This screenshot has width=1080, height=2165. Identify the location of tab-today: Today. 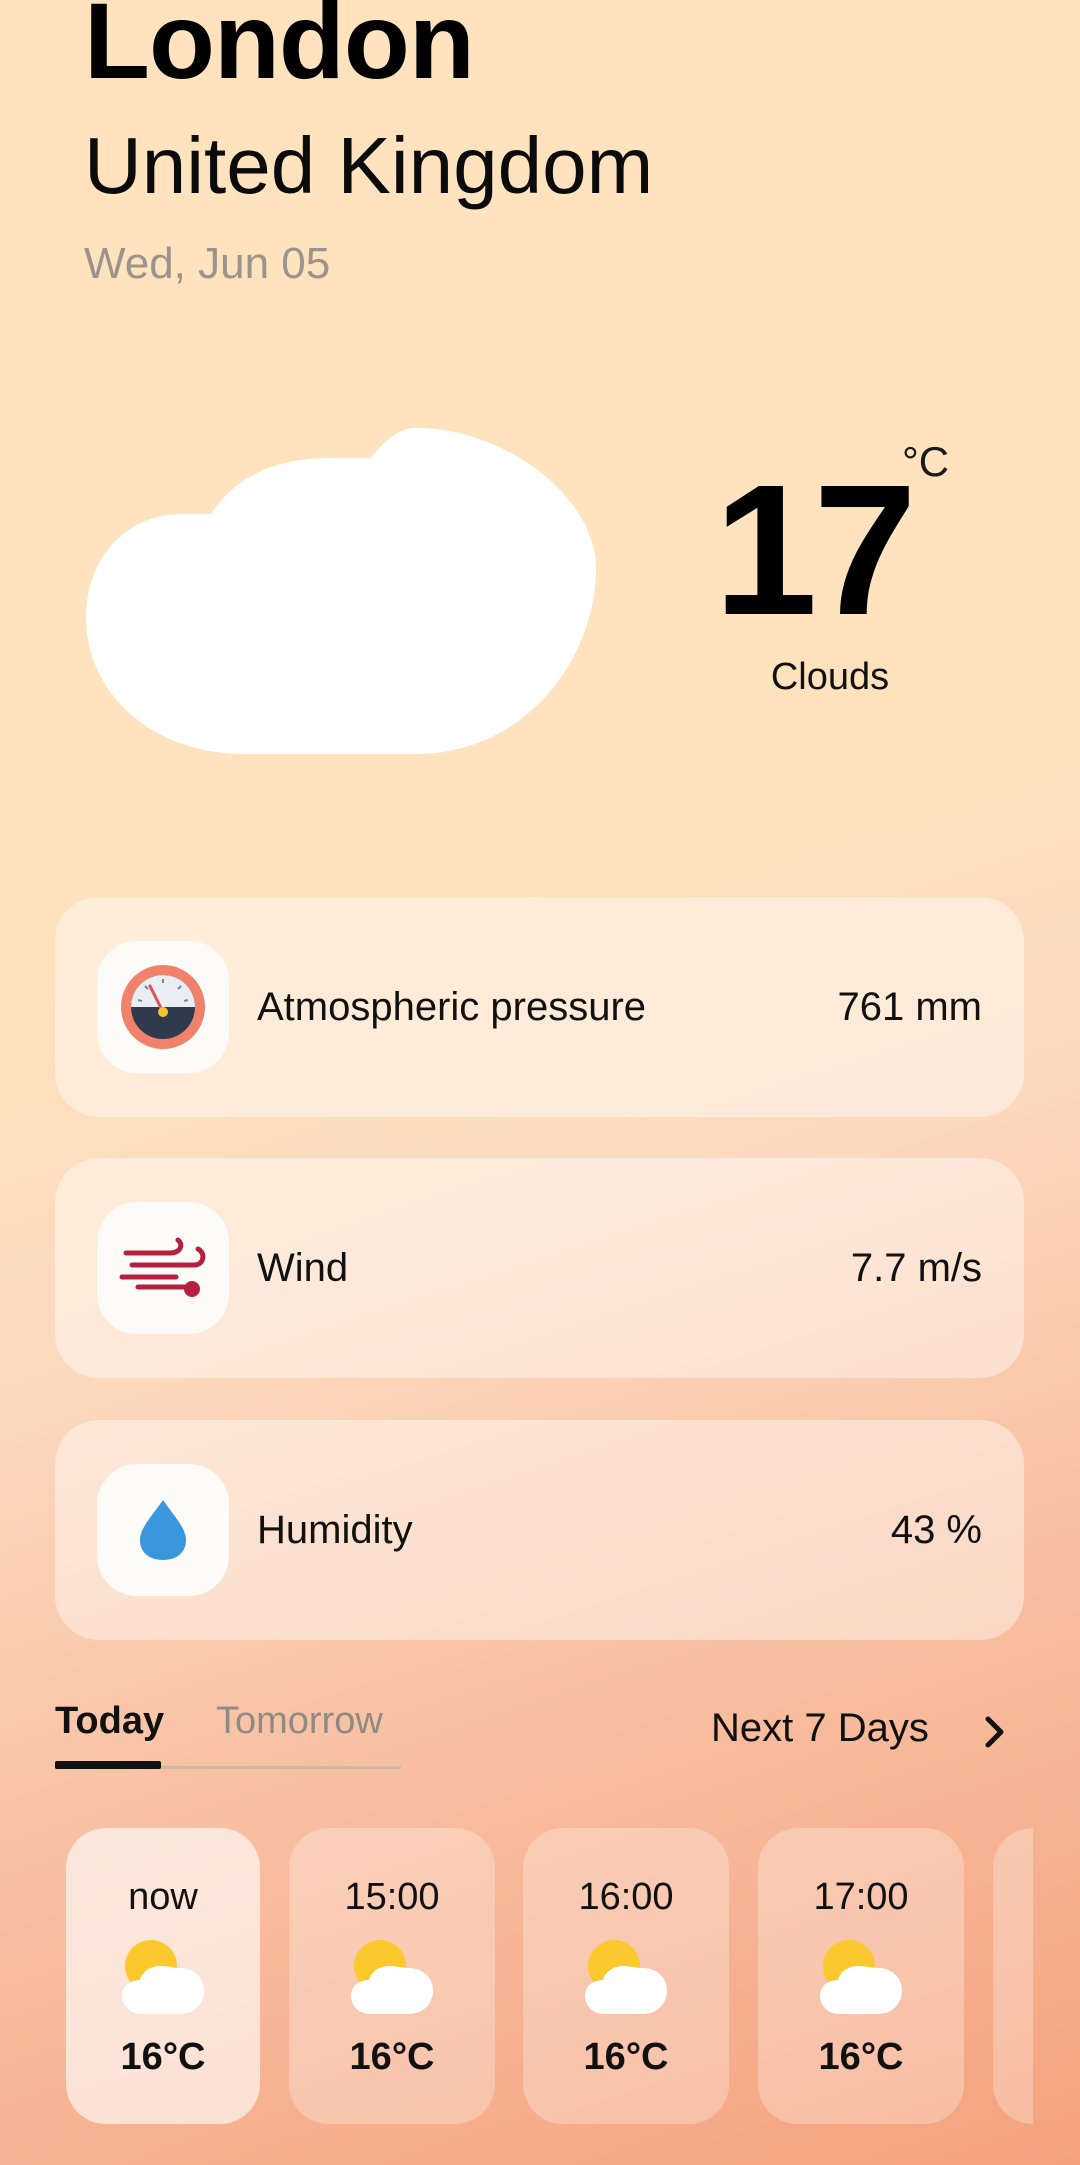
(109, 1721).